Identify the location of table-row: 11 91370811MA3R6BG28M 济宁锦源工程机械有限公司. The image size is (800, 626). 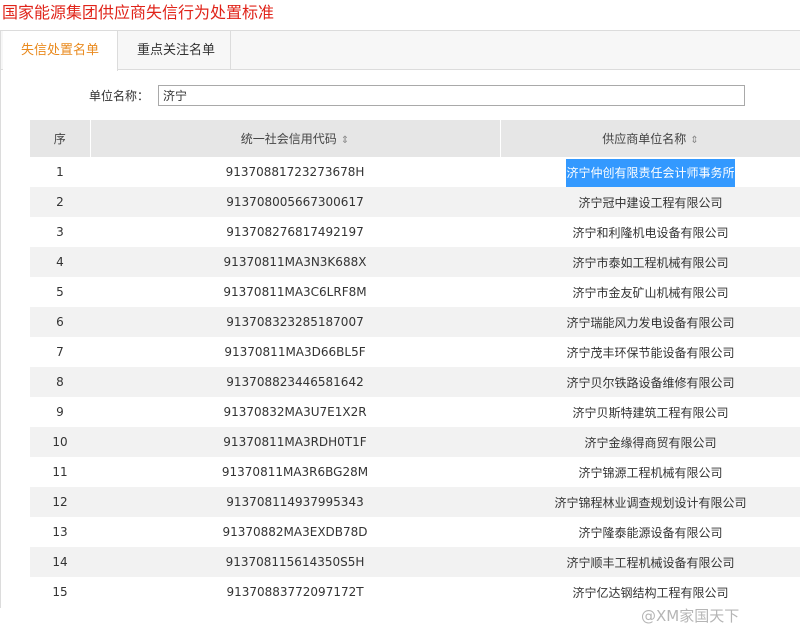
(415, 472).